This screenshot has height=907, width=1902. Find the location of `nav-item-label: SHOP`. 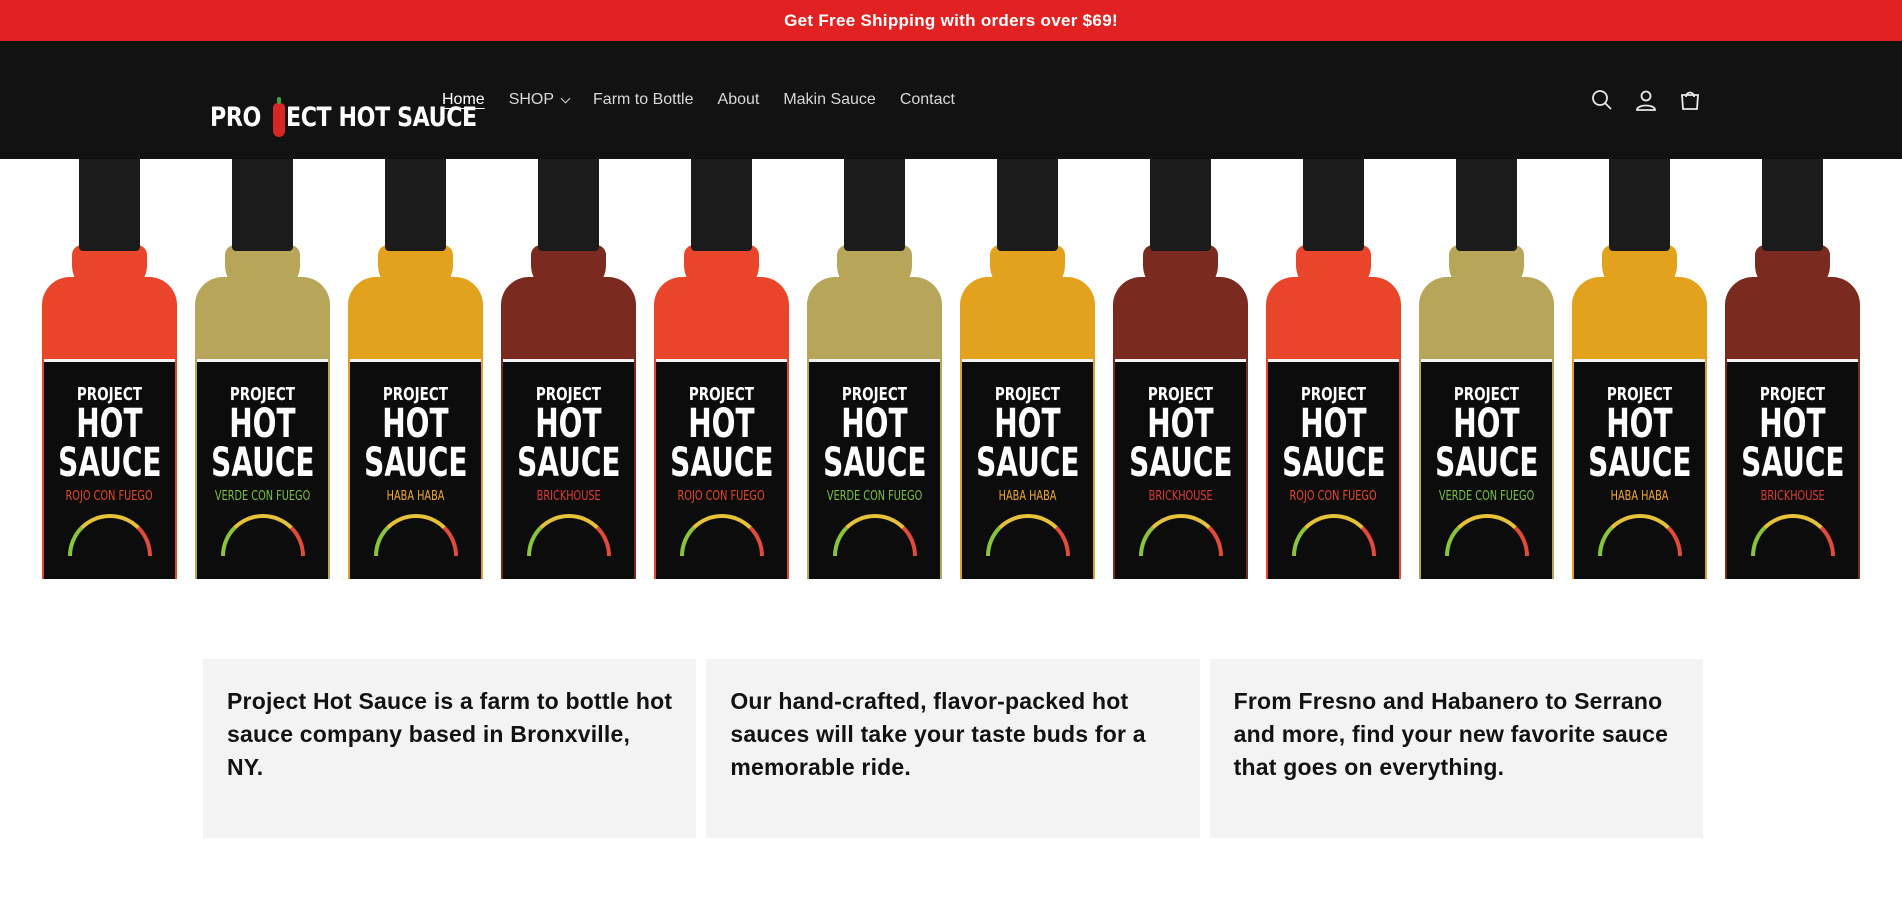

nav-item-label: SHOP is located at coordinates (531, 99).